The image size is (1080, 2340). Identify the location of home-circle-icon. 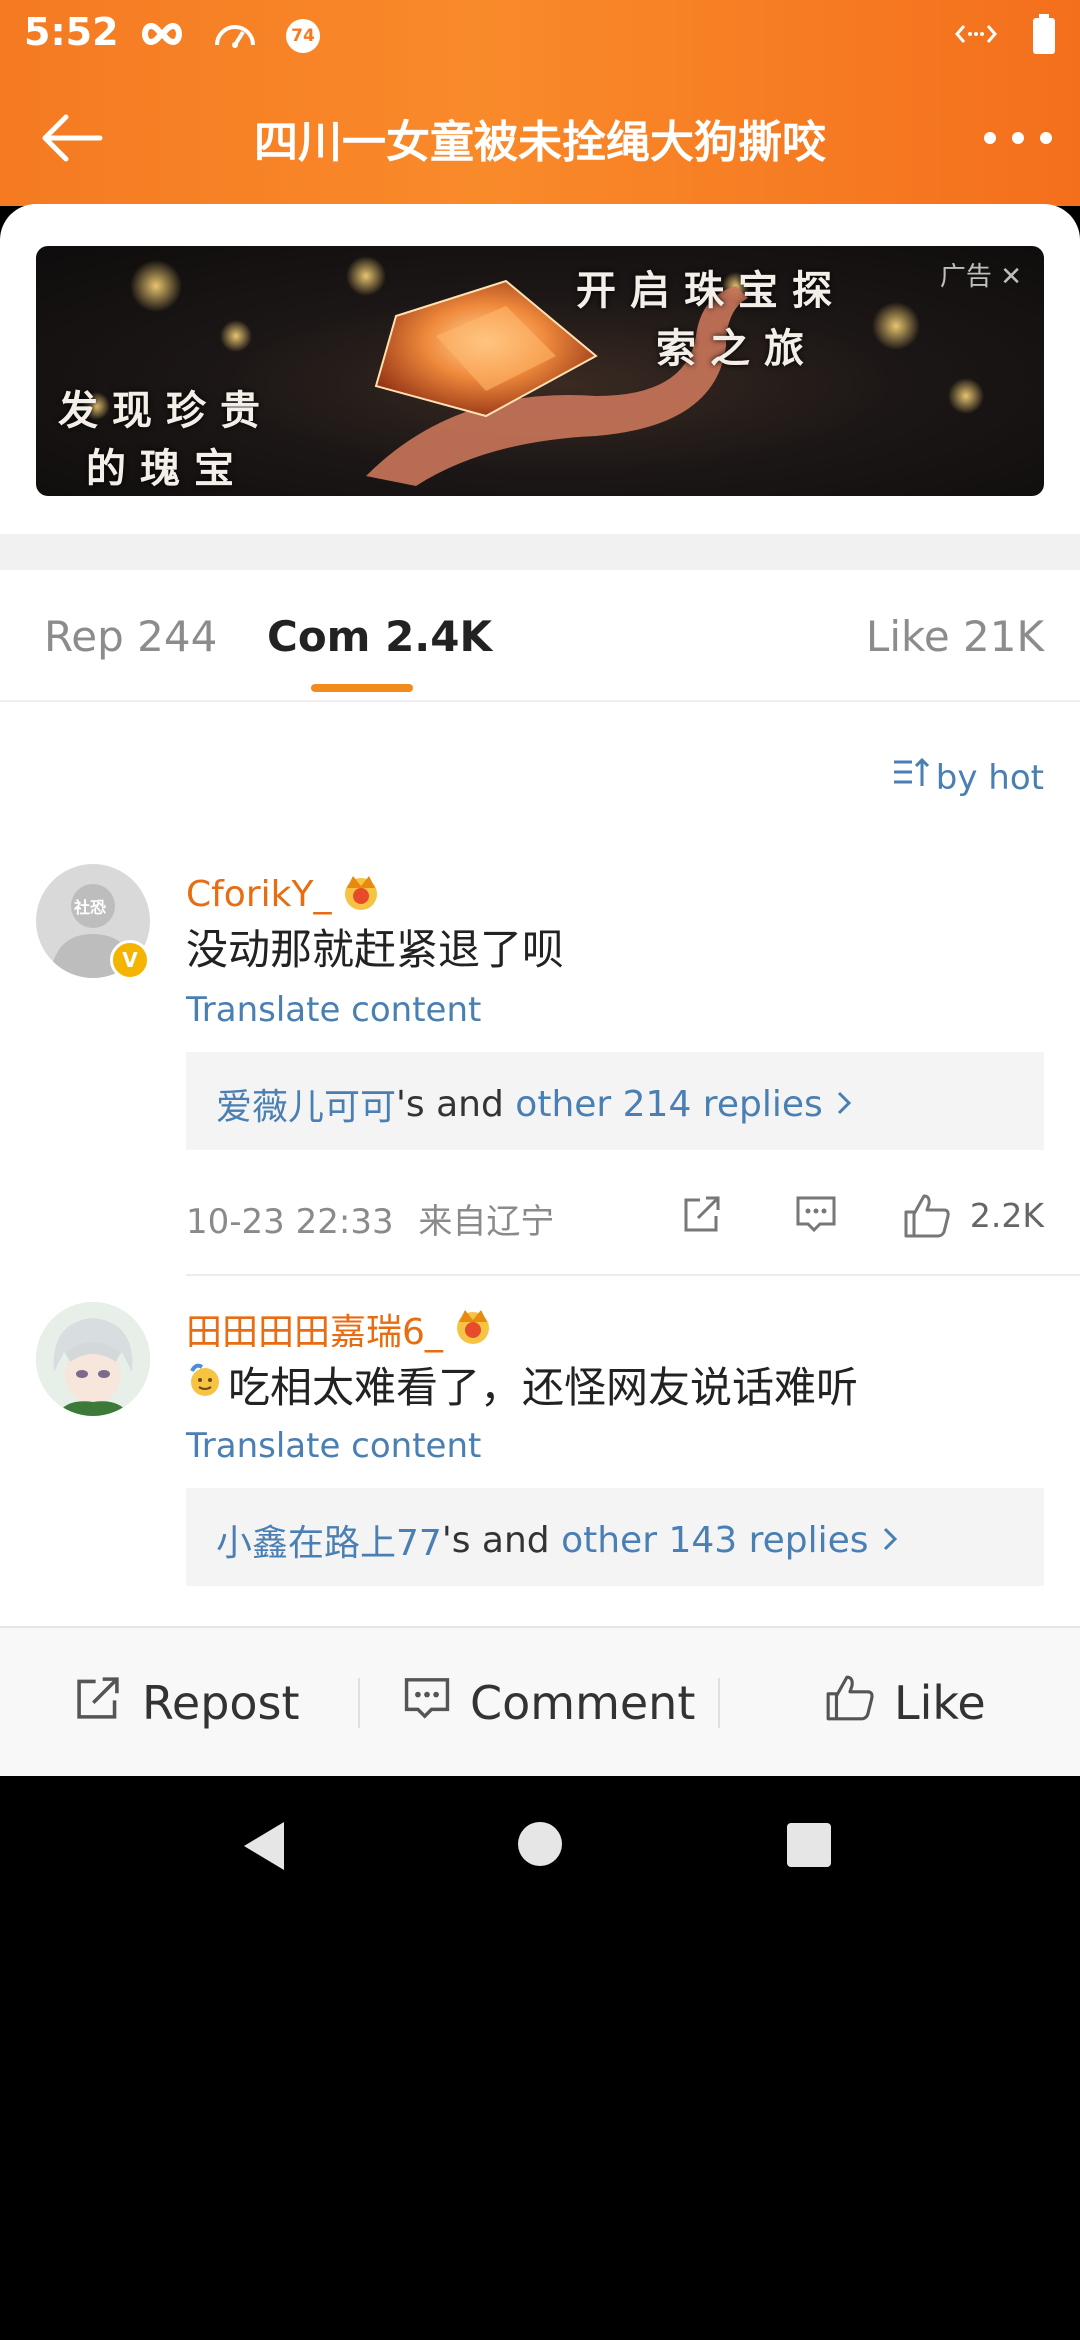
(540, 1846).